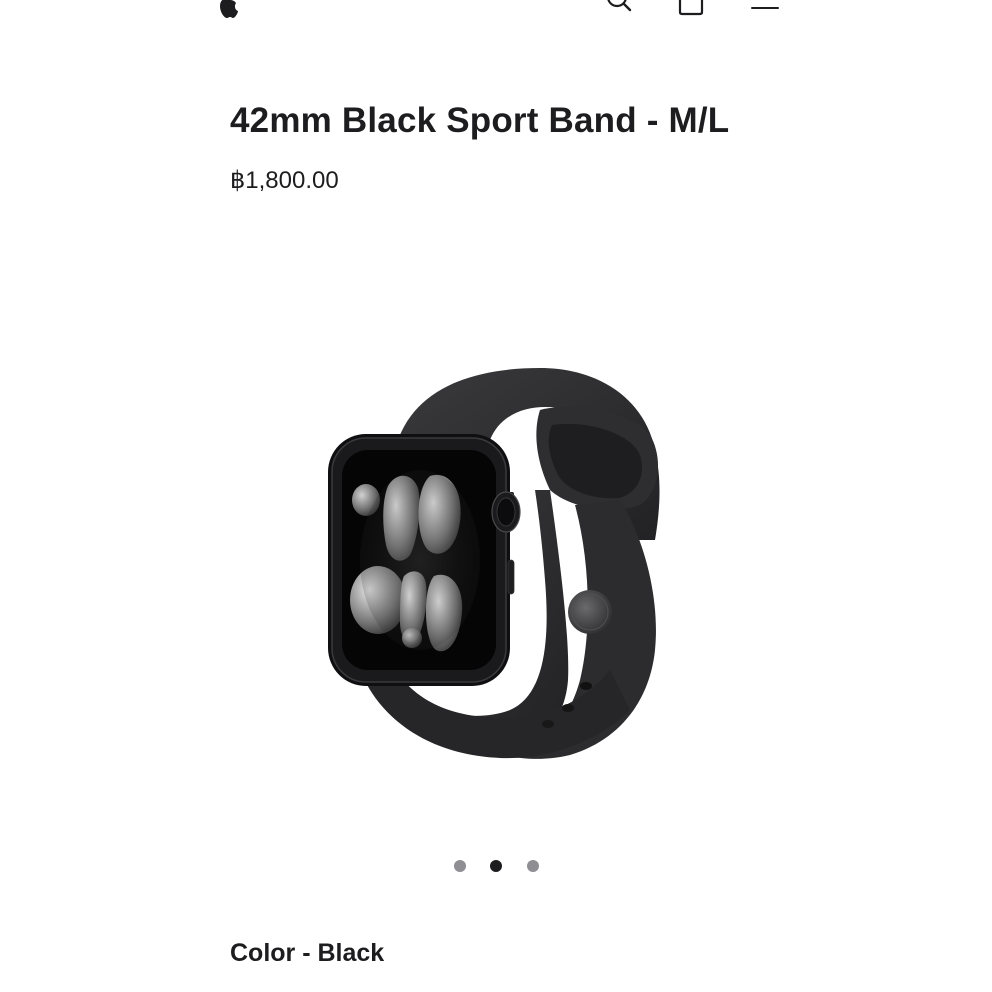  Describe the element at coordinates (229, 9) in the screenshot. I see `apple-logo` at that location.